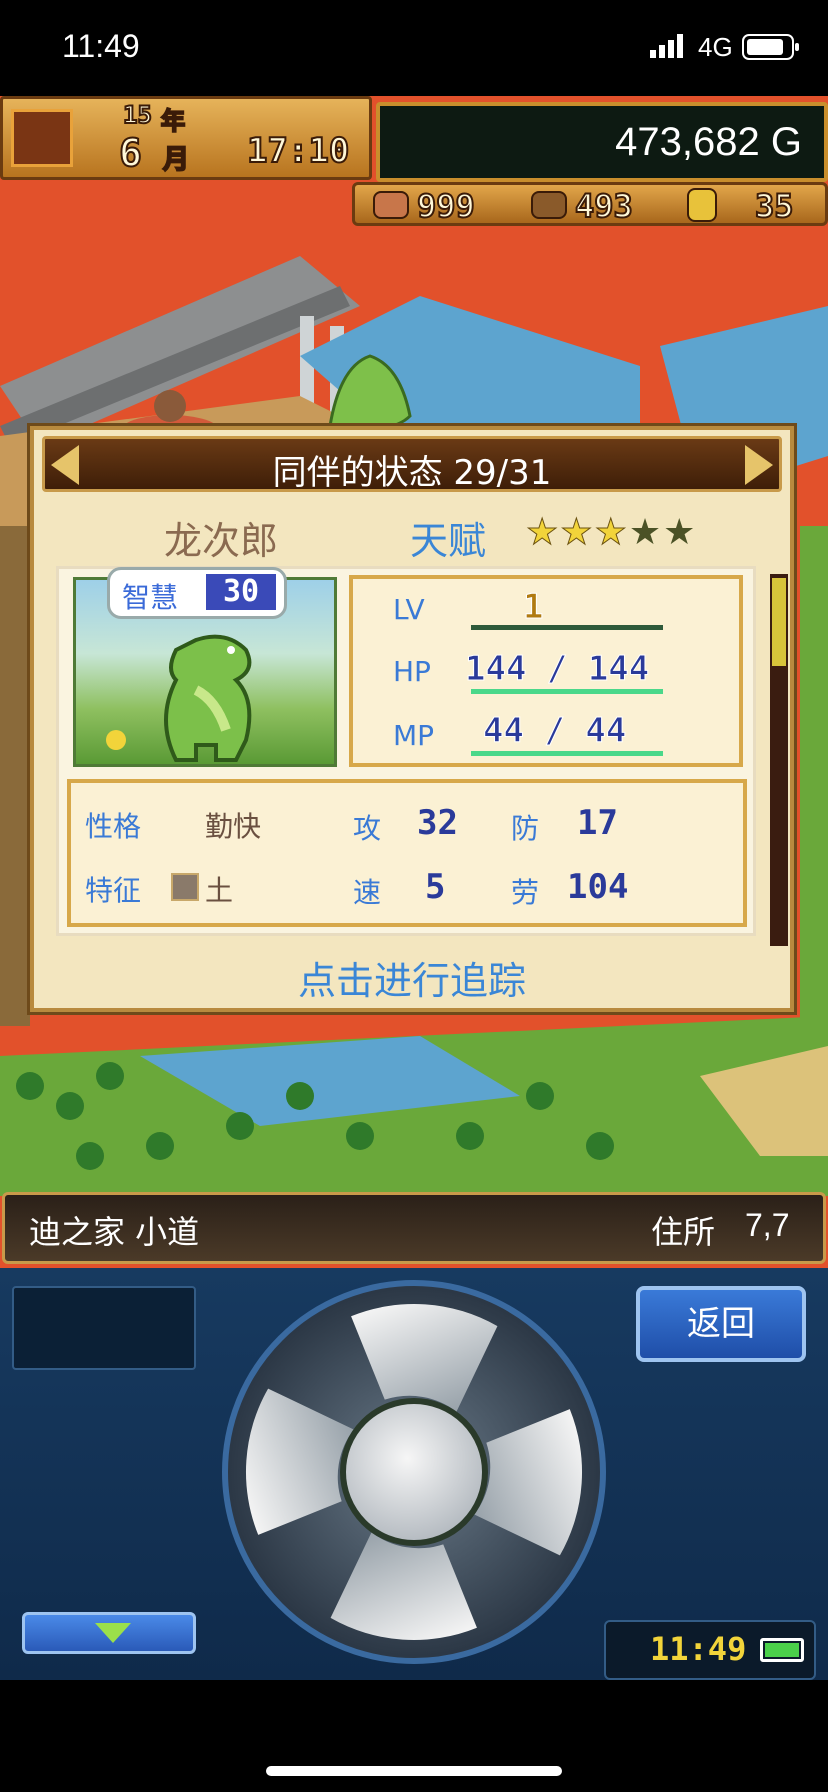 This screenshot has width=828, height=1792. I want to click on coord-value: 7,7, so click(767, 1225).